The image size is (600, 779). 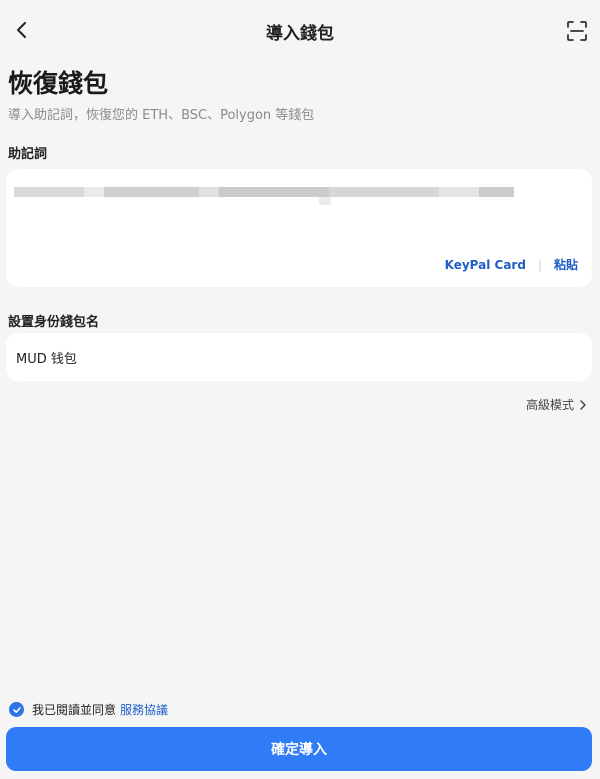 I want to click on mnemonic-blurred-text, so click(x=264, y=196).